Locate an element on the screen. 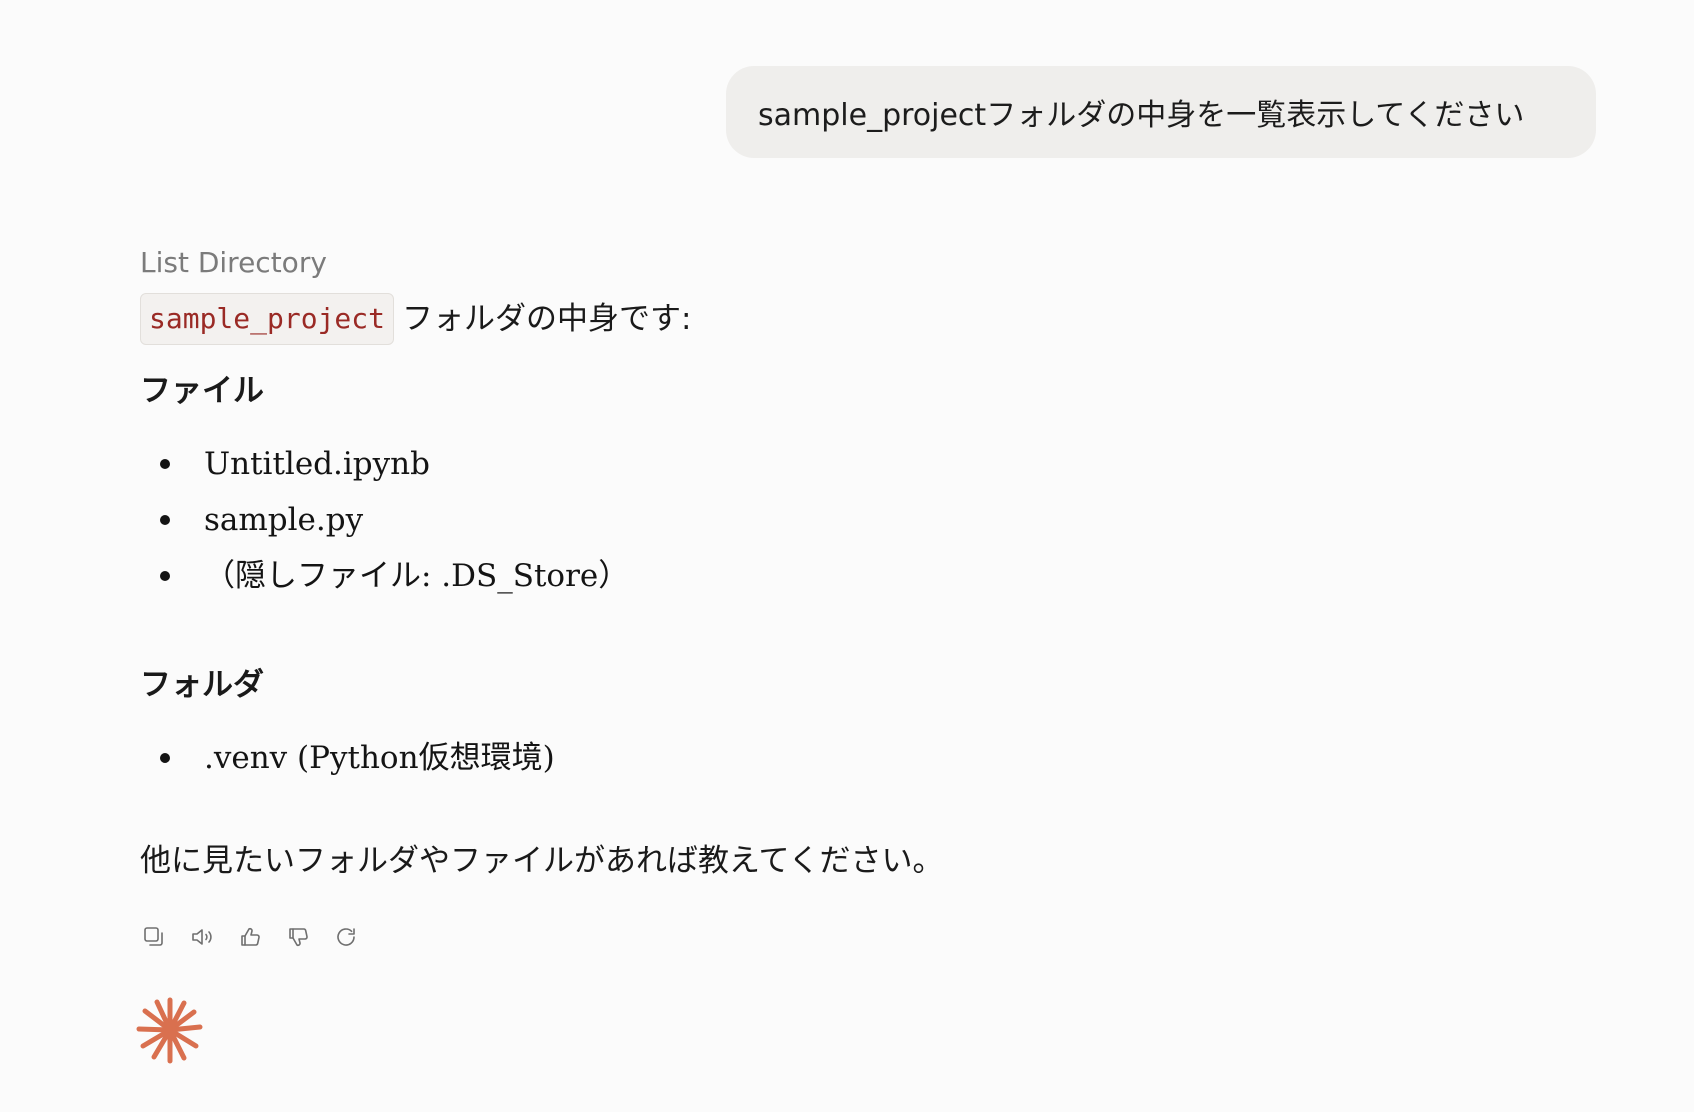  copy-icon is located at coordinates (153, 936).